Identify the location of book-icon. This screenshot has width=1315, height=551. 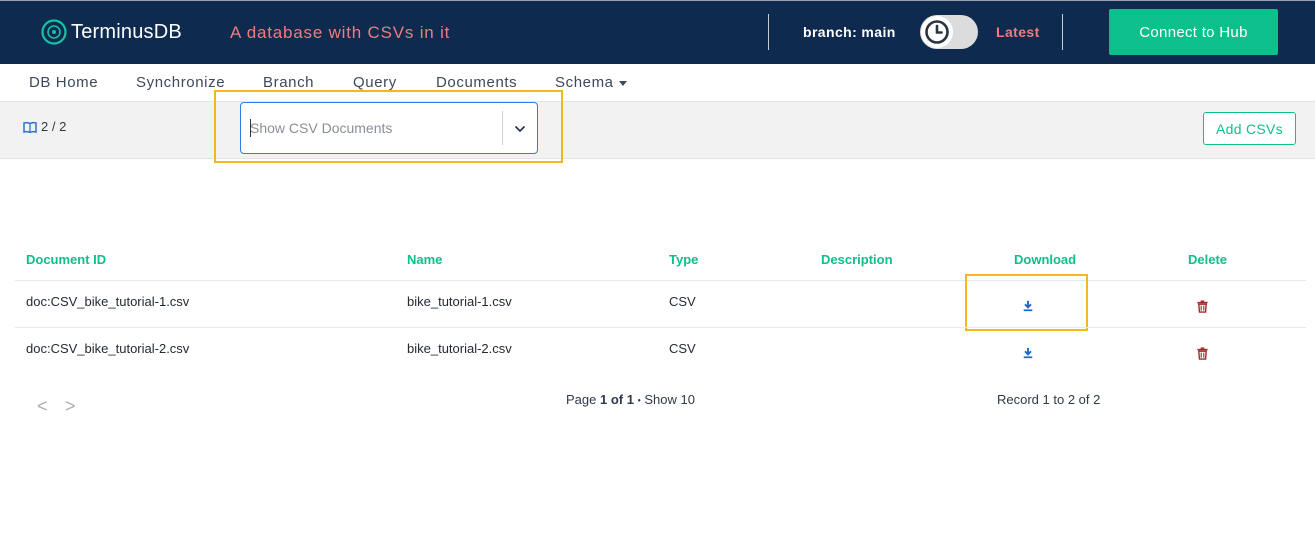
(30, 127).